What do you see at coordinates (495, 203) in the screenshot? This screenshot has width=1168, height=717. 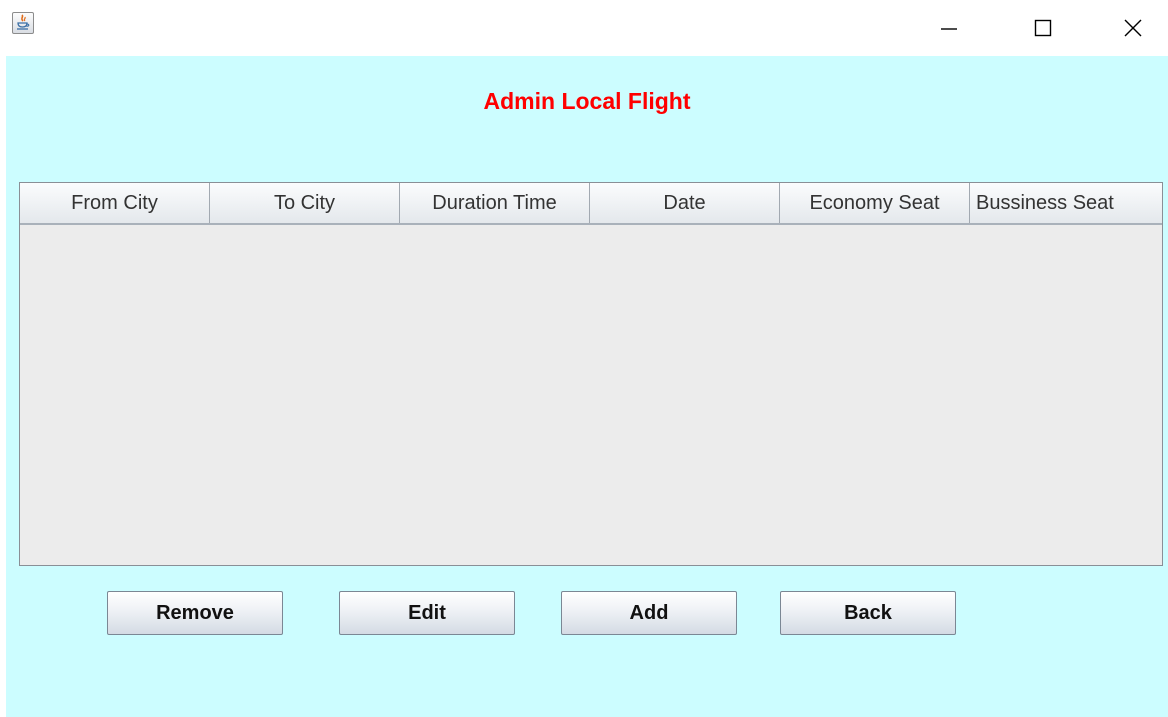 I see `column-header-duration-time: Duration Time` at bounding box center [495, 203].